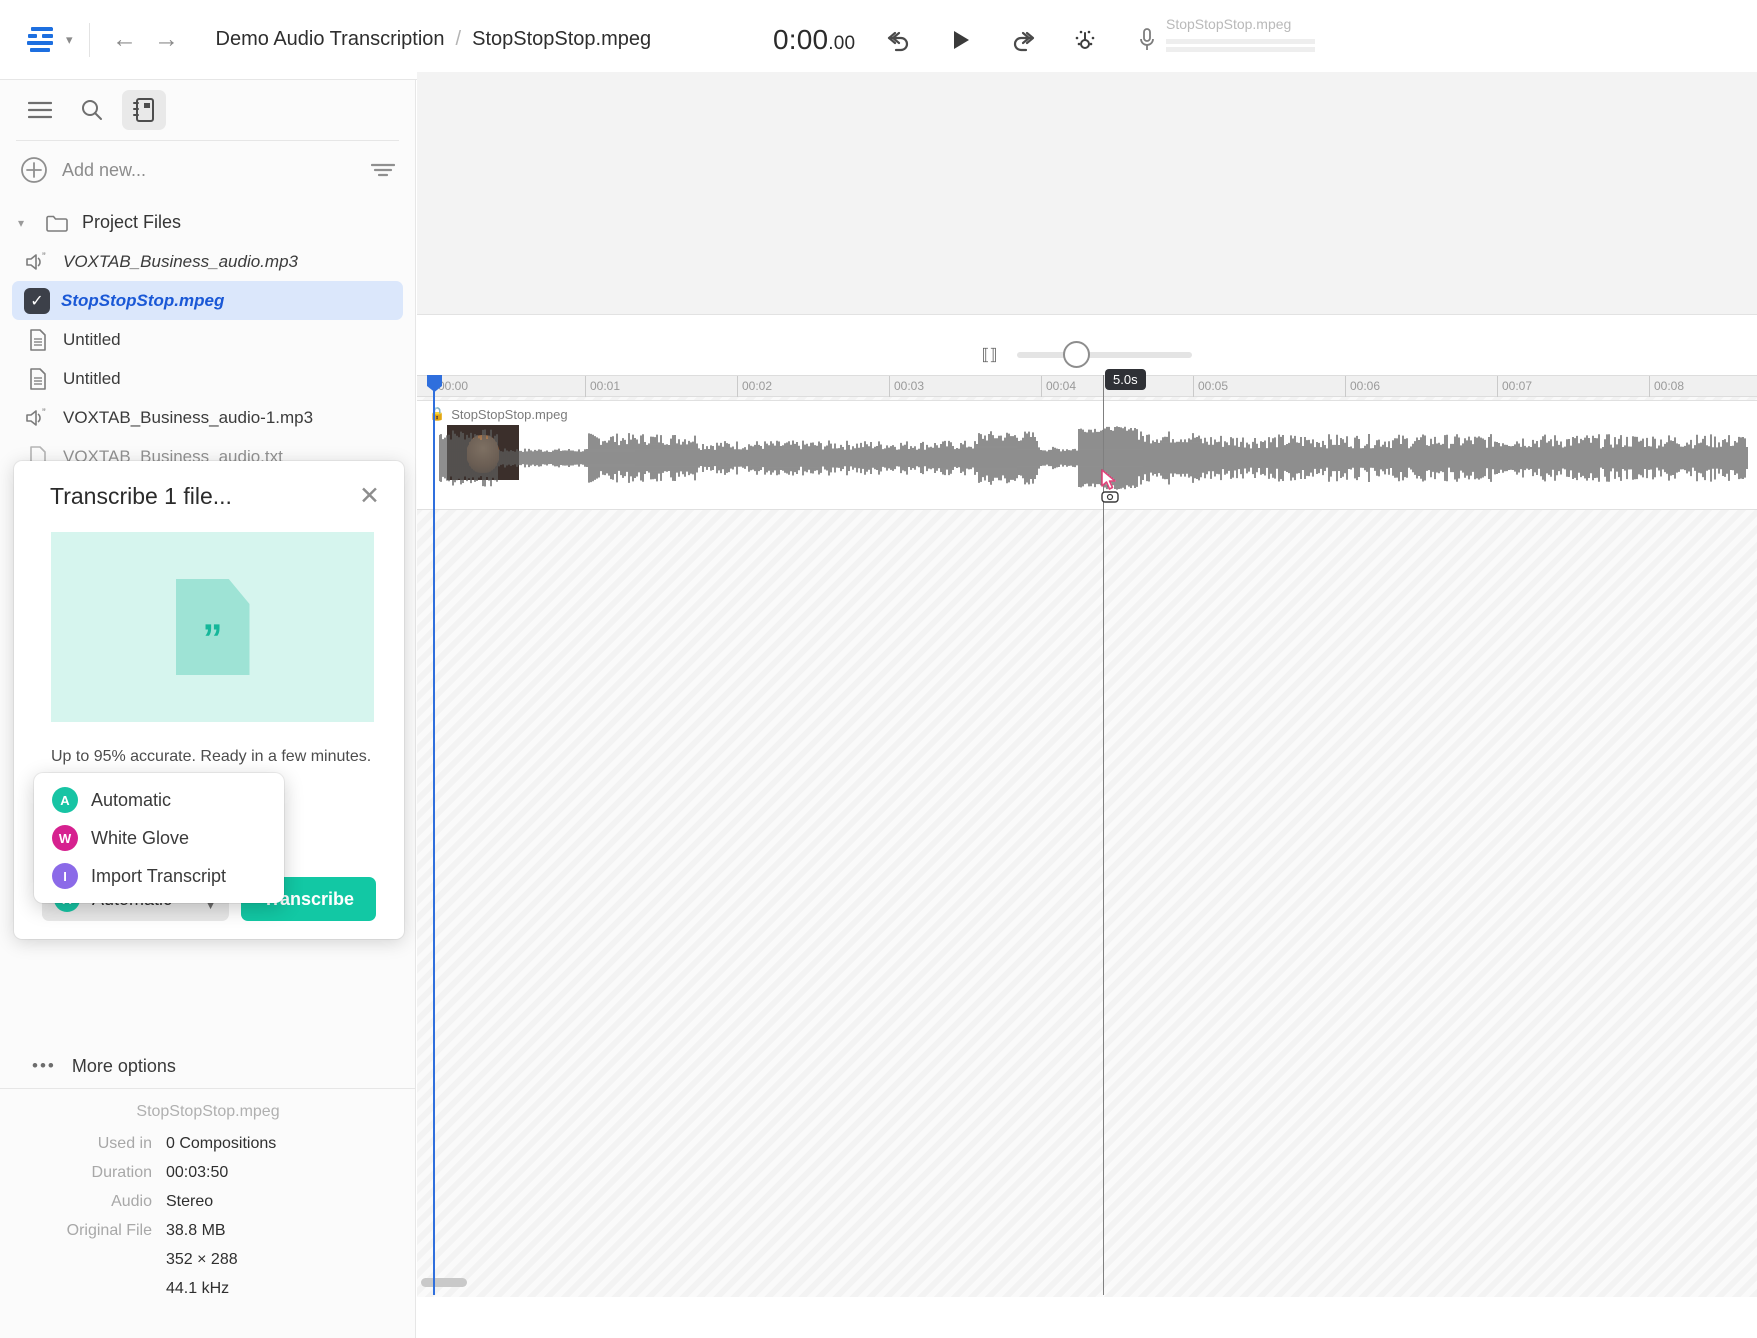 Image resolution: width=1757 pixels, height=1338 pixels. Describe the element at coordinates (41, 39) in the screenshot. I see `app-logo-icon` at that location.